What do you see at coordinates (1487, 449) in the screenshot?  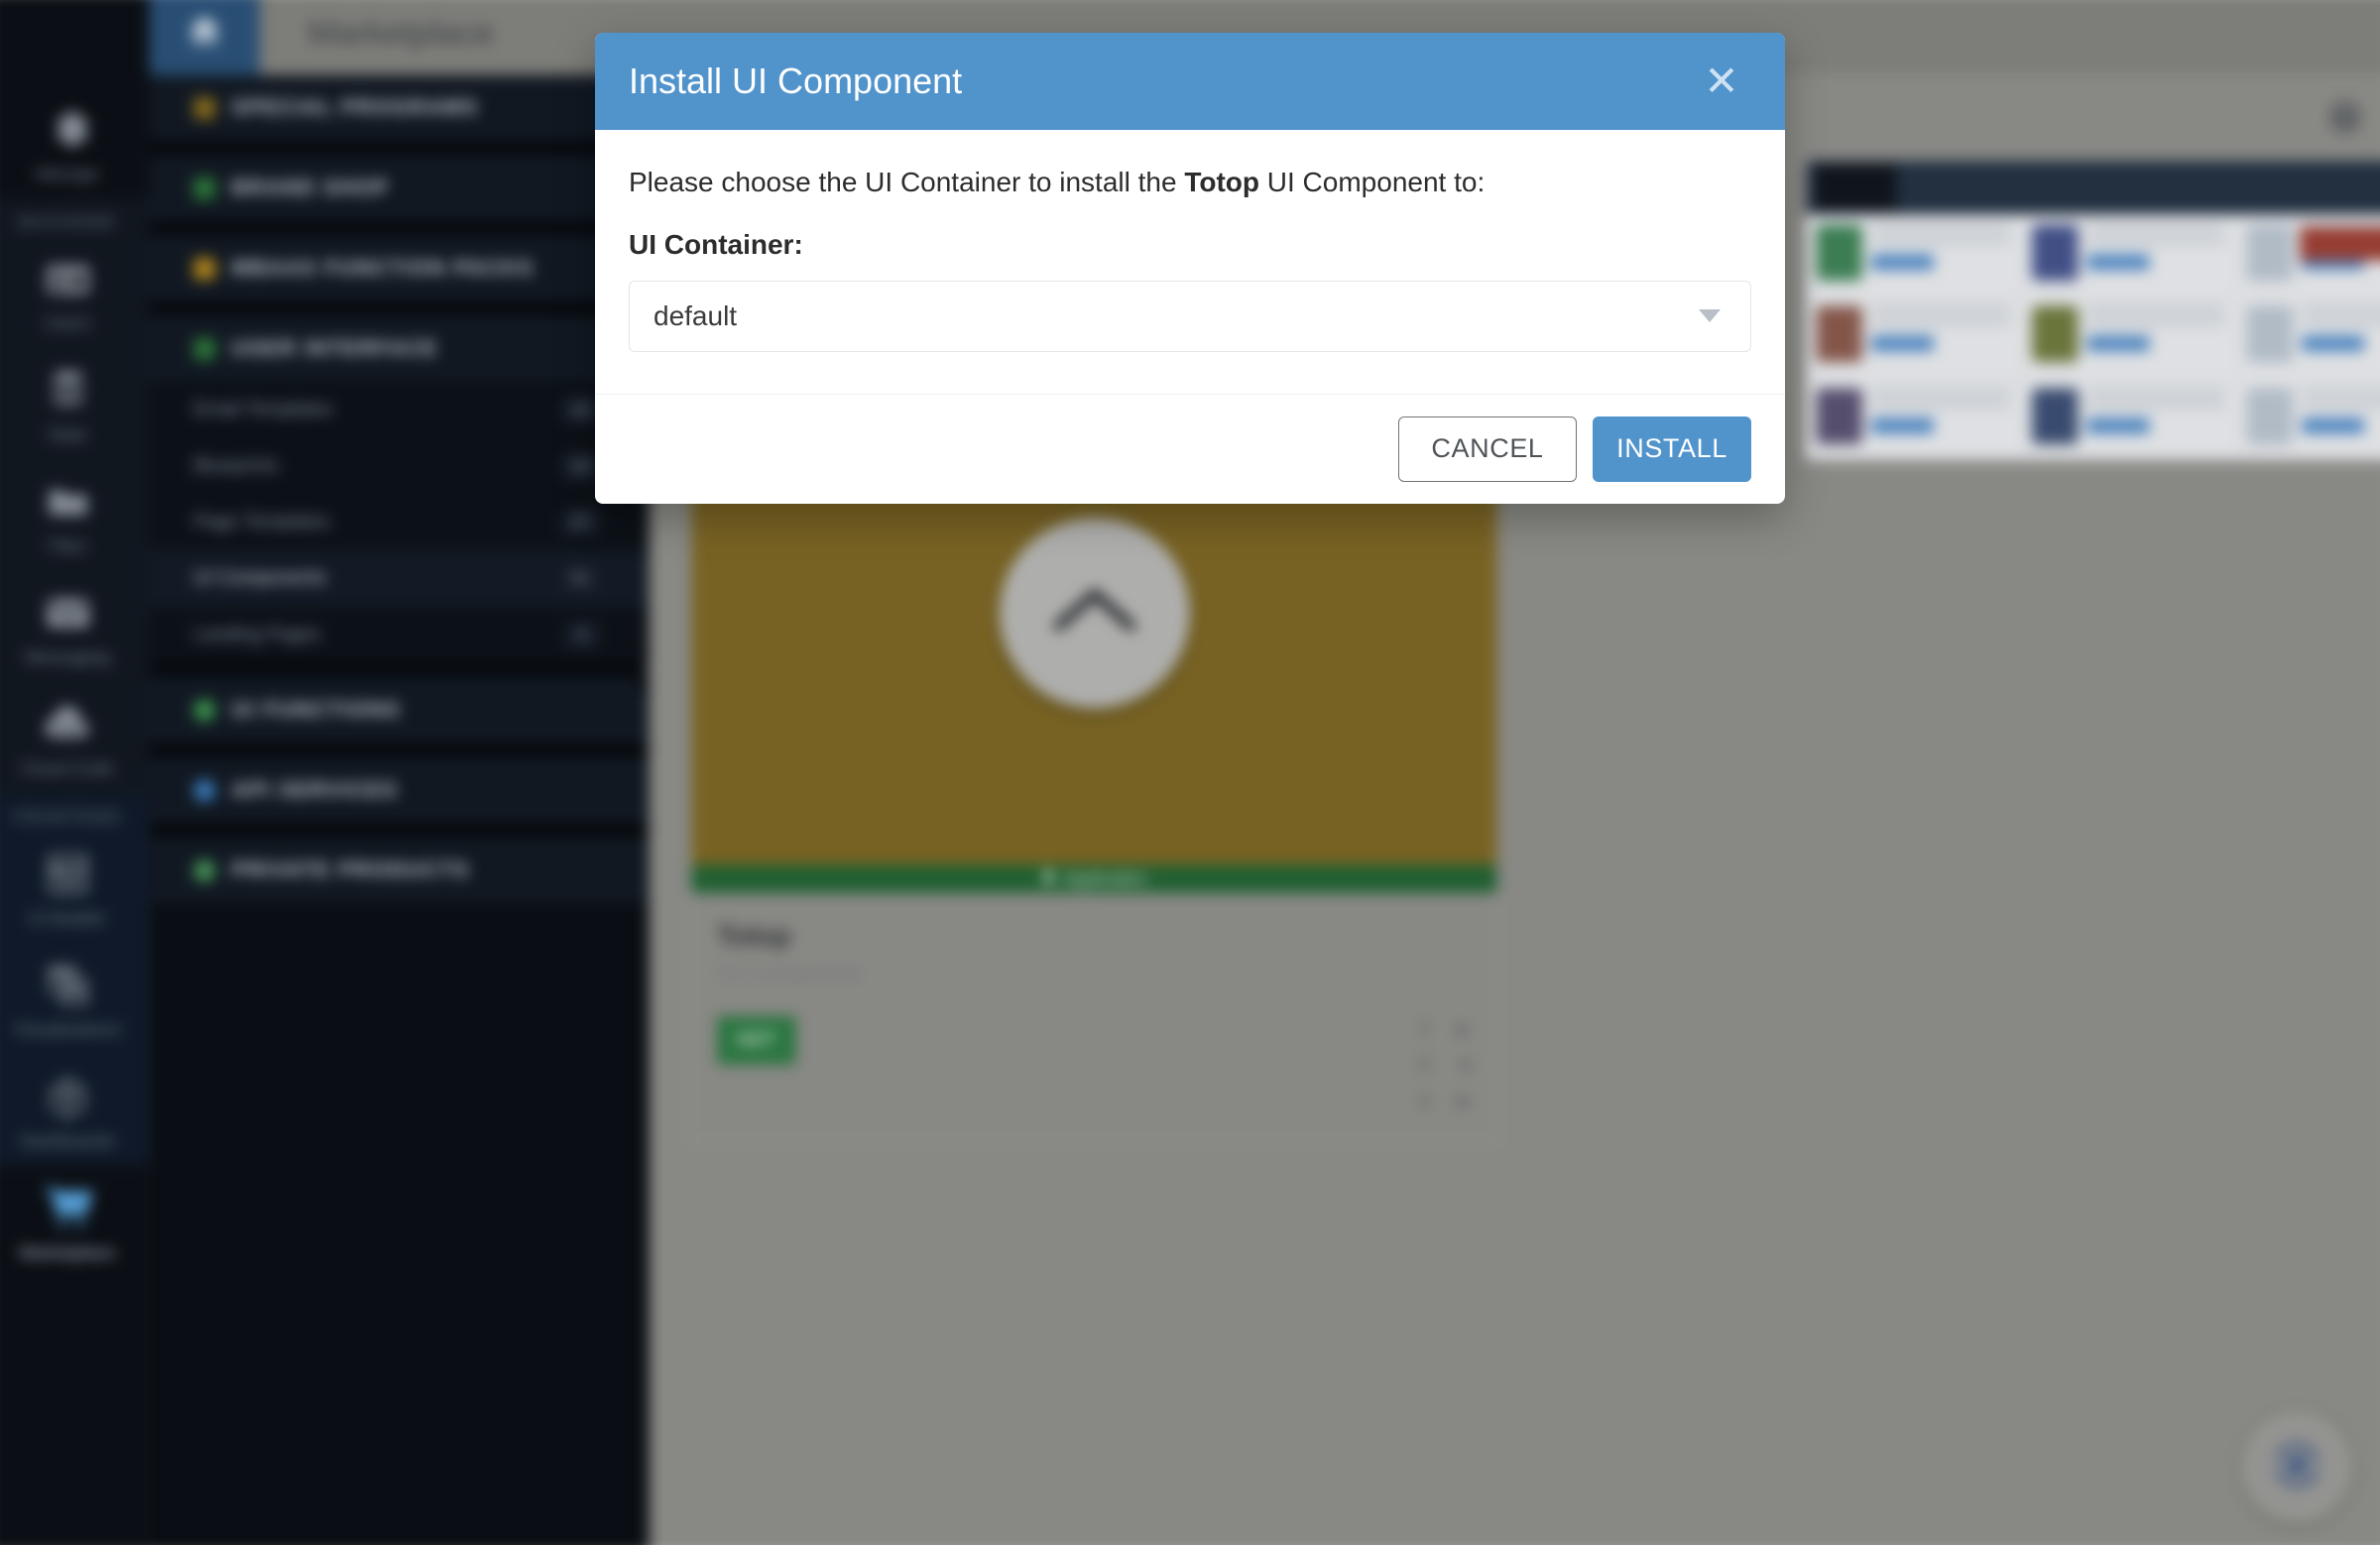 I see `cancel-button: CANCEL` at bounding box center [1487, 449].